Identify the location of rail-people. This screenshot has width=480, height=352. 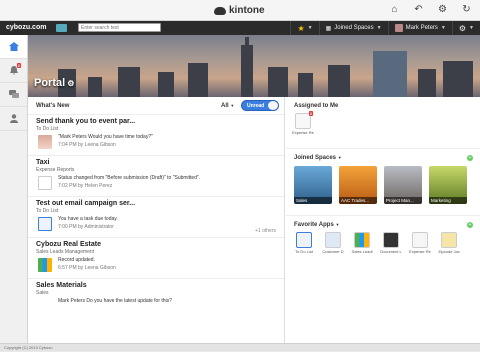
(13, 119).